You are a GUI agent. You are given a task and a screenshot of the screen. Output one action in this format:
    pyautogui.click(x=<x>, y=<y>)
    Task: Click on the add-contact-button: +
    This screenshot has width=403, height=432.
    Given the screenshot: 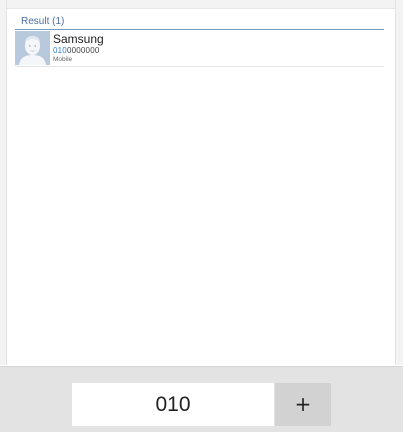 What is the action you would take?
    pyautogui.click(x=303, y=404)
    